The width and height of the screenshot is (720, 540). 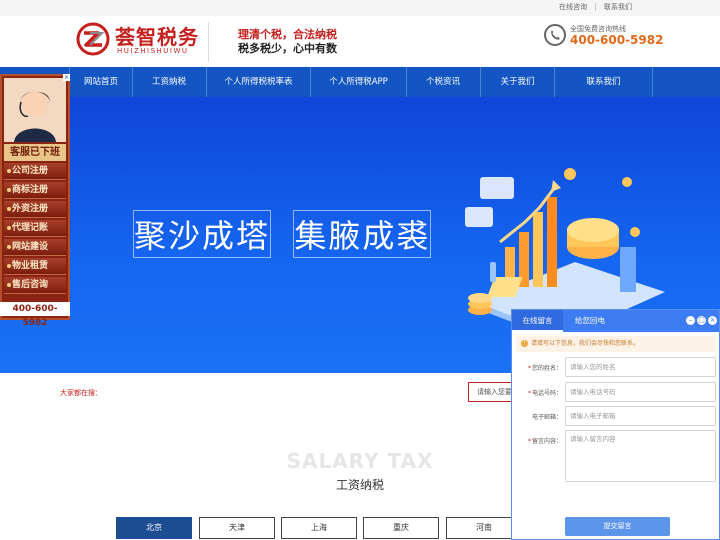 What do you see at coordinates (35, 209) in the screenshot?
I see `service-item-foreign-registration: 外资注册` at bounding box center [35, 209].